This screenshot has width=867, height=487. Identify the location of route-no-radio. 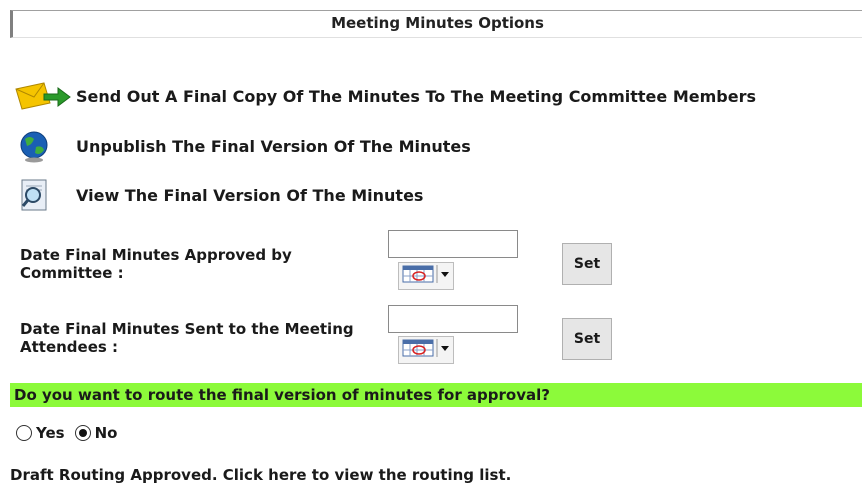
(82, 433).